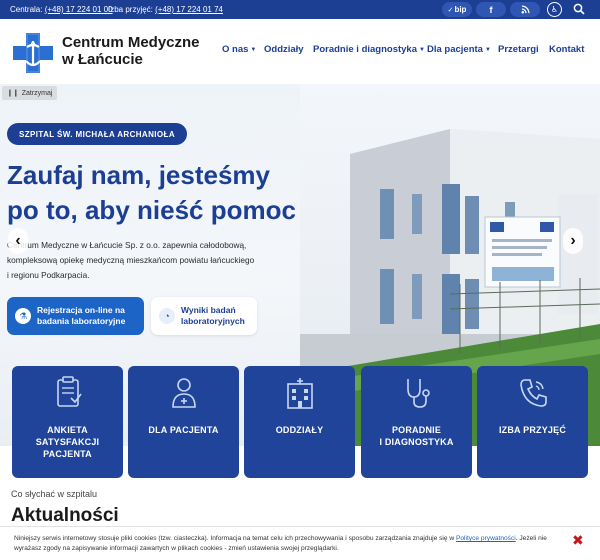  Describe the element at coordinates (26, 9) in the screenshot. I see `centrala-label: Centrala:` at that location.